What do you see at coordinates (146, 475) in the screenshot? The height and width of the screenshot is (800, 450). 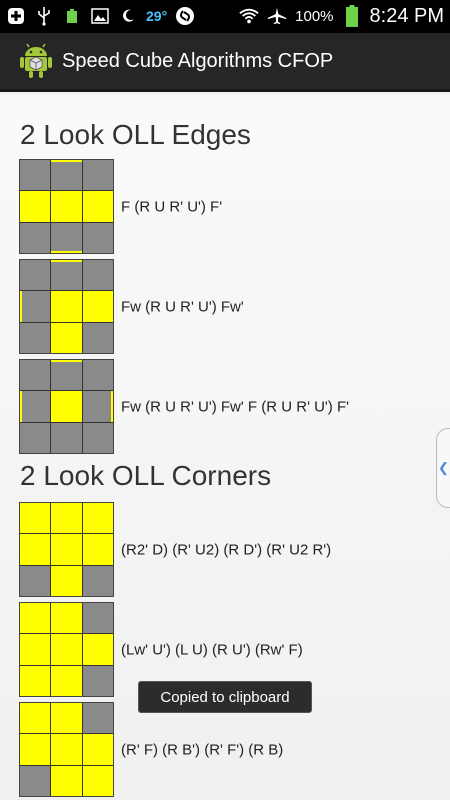 I see `section-title-oll-corners: 2 Look OLL Corners` at bounding box center [146, 475].